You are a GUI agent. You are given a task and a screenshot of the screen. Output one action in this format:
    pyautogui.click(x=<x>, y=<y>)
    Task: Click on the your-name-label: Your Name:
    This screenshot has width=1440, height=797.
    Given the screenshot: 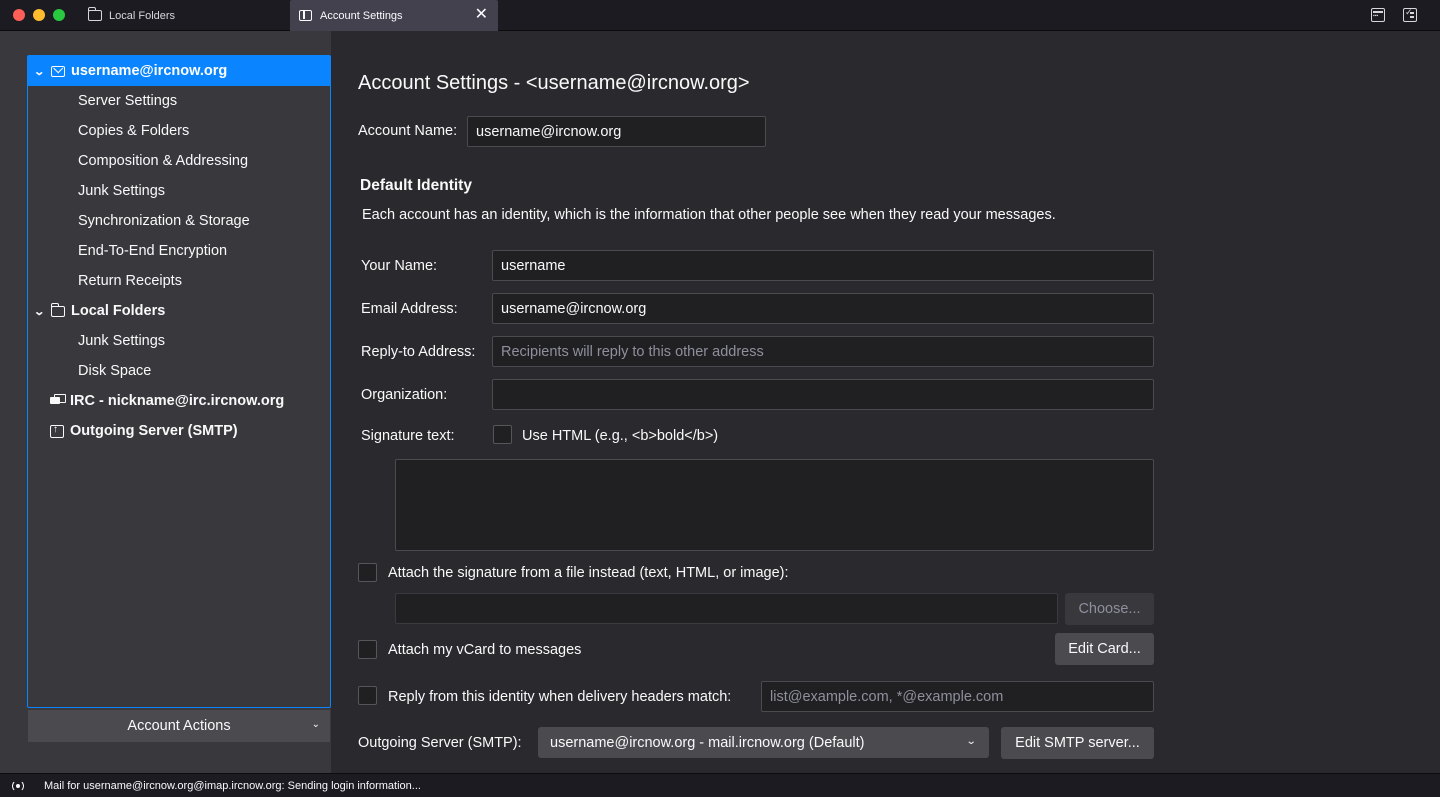 What is the action you would take?
    pyautogui.click(x=399, y=266)
    